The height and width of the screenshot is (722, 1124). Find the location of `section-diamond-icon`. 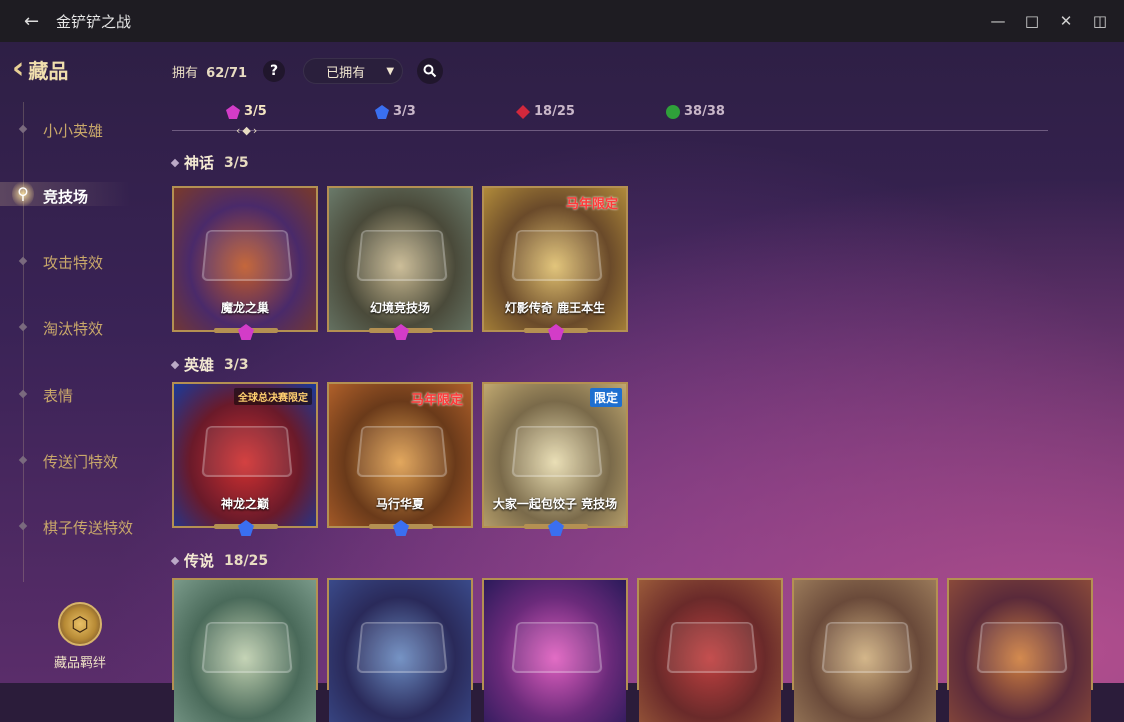

section-diamond-icon is located at coordinates (175, 162).